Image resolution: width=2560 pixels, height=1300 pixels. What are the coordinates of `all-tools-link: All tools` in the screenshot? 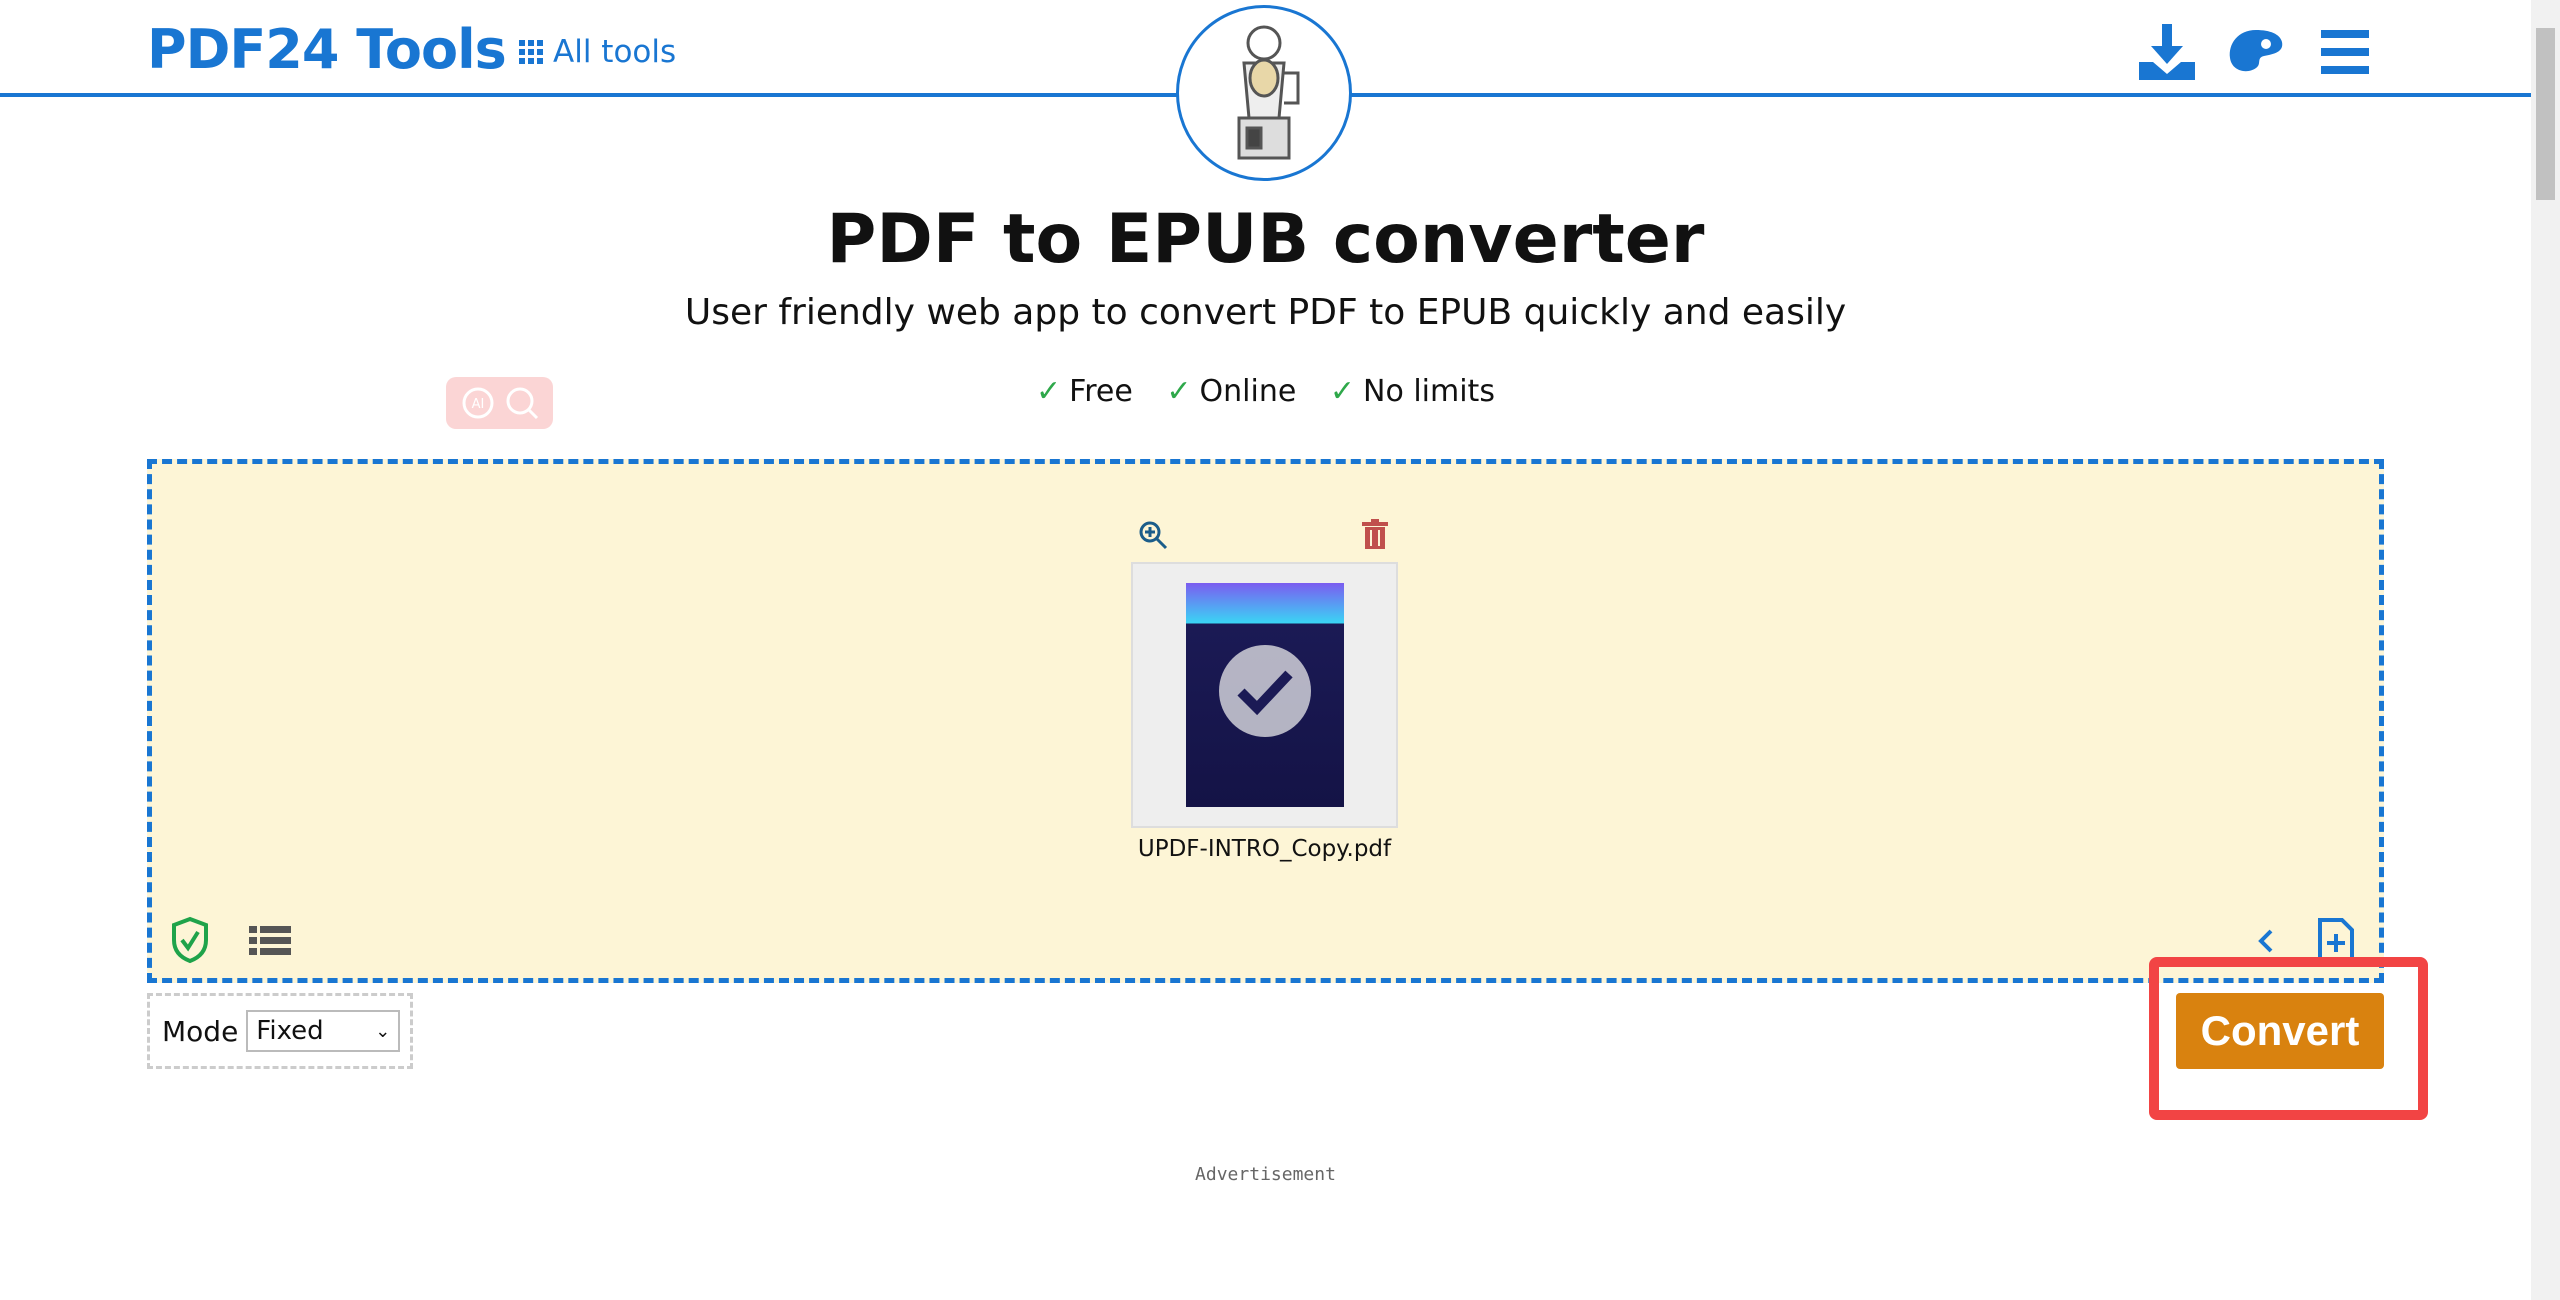 It's located at (597, 52).